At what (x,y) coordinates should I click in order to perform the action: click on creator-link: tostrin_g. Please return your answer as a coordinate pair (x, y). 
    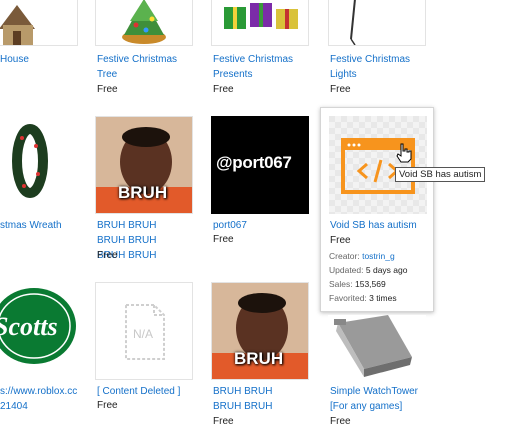
    Looking at the image, I should click on (378, 256).